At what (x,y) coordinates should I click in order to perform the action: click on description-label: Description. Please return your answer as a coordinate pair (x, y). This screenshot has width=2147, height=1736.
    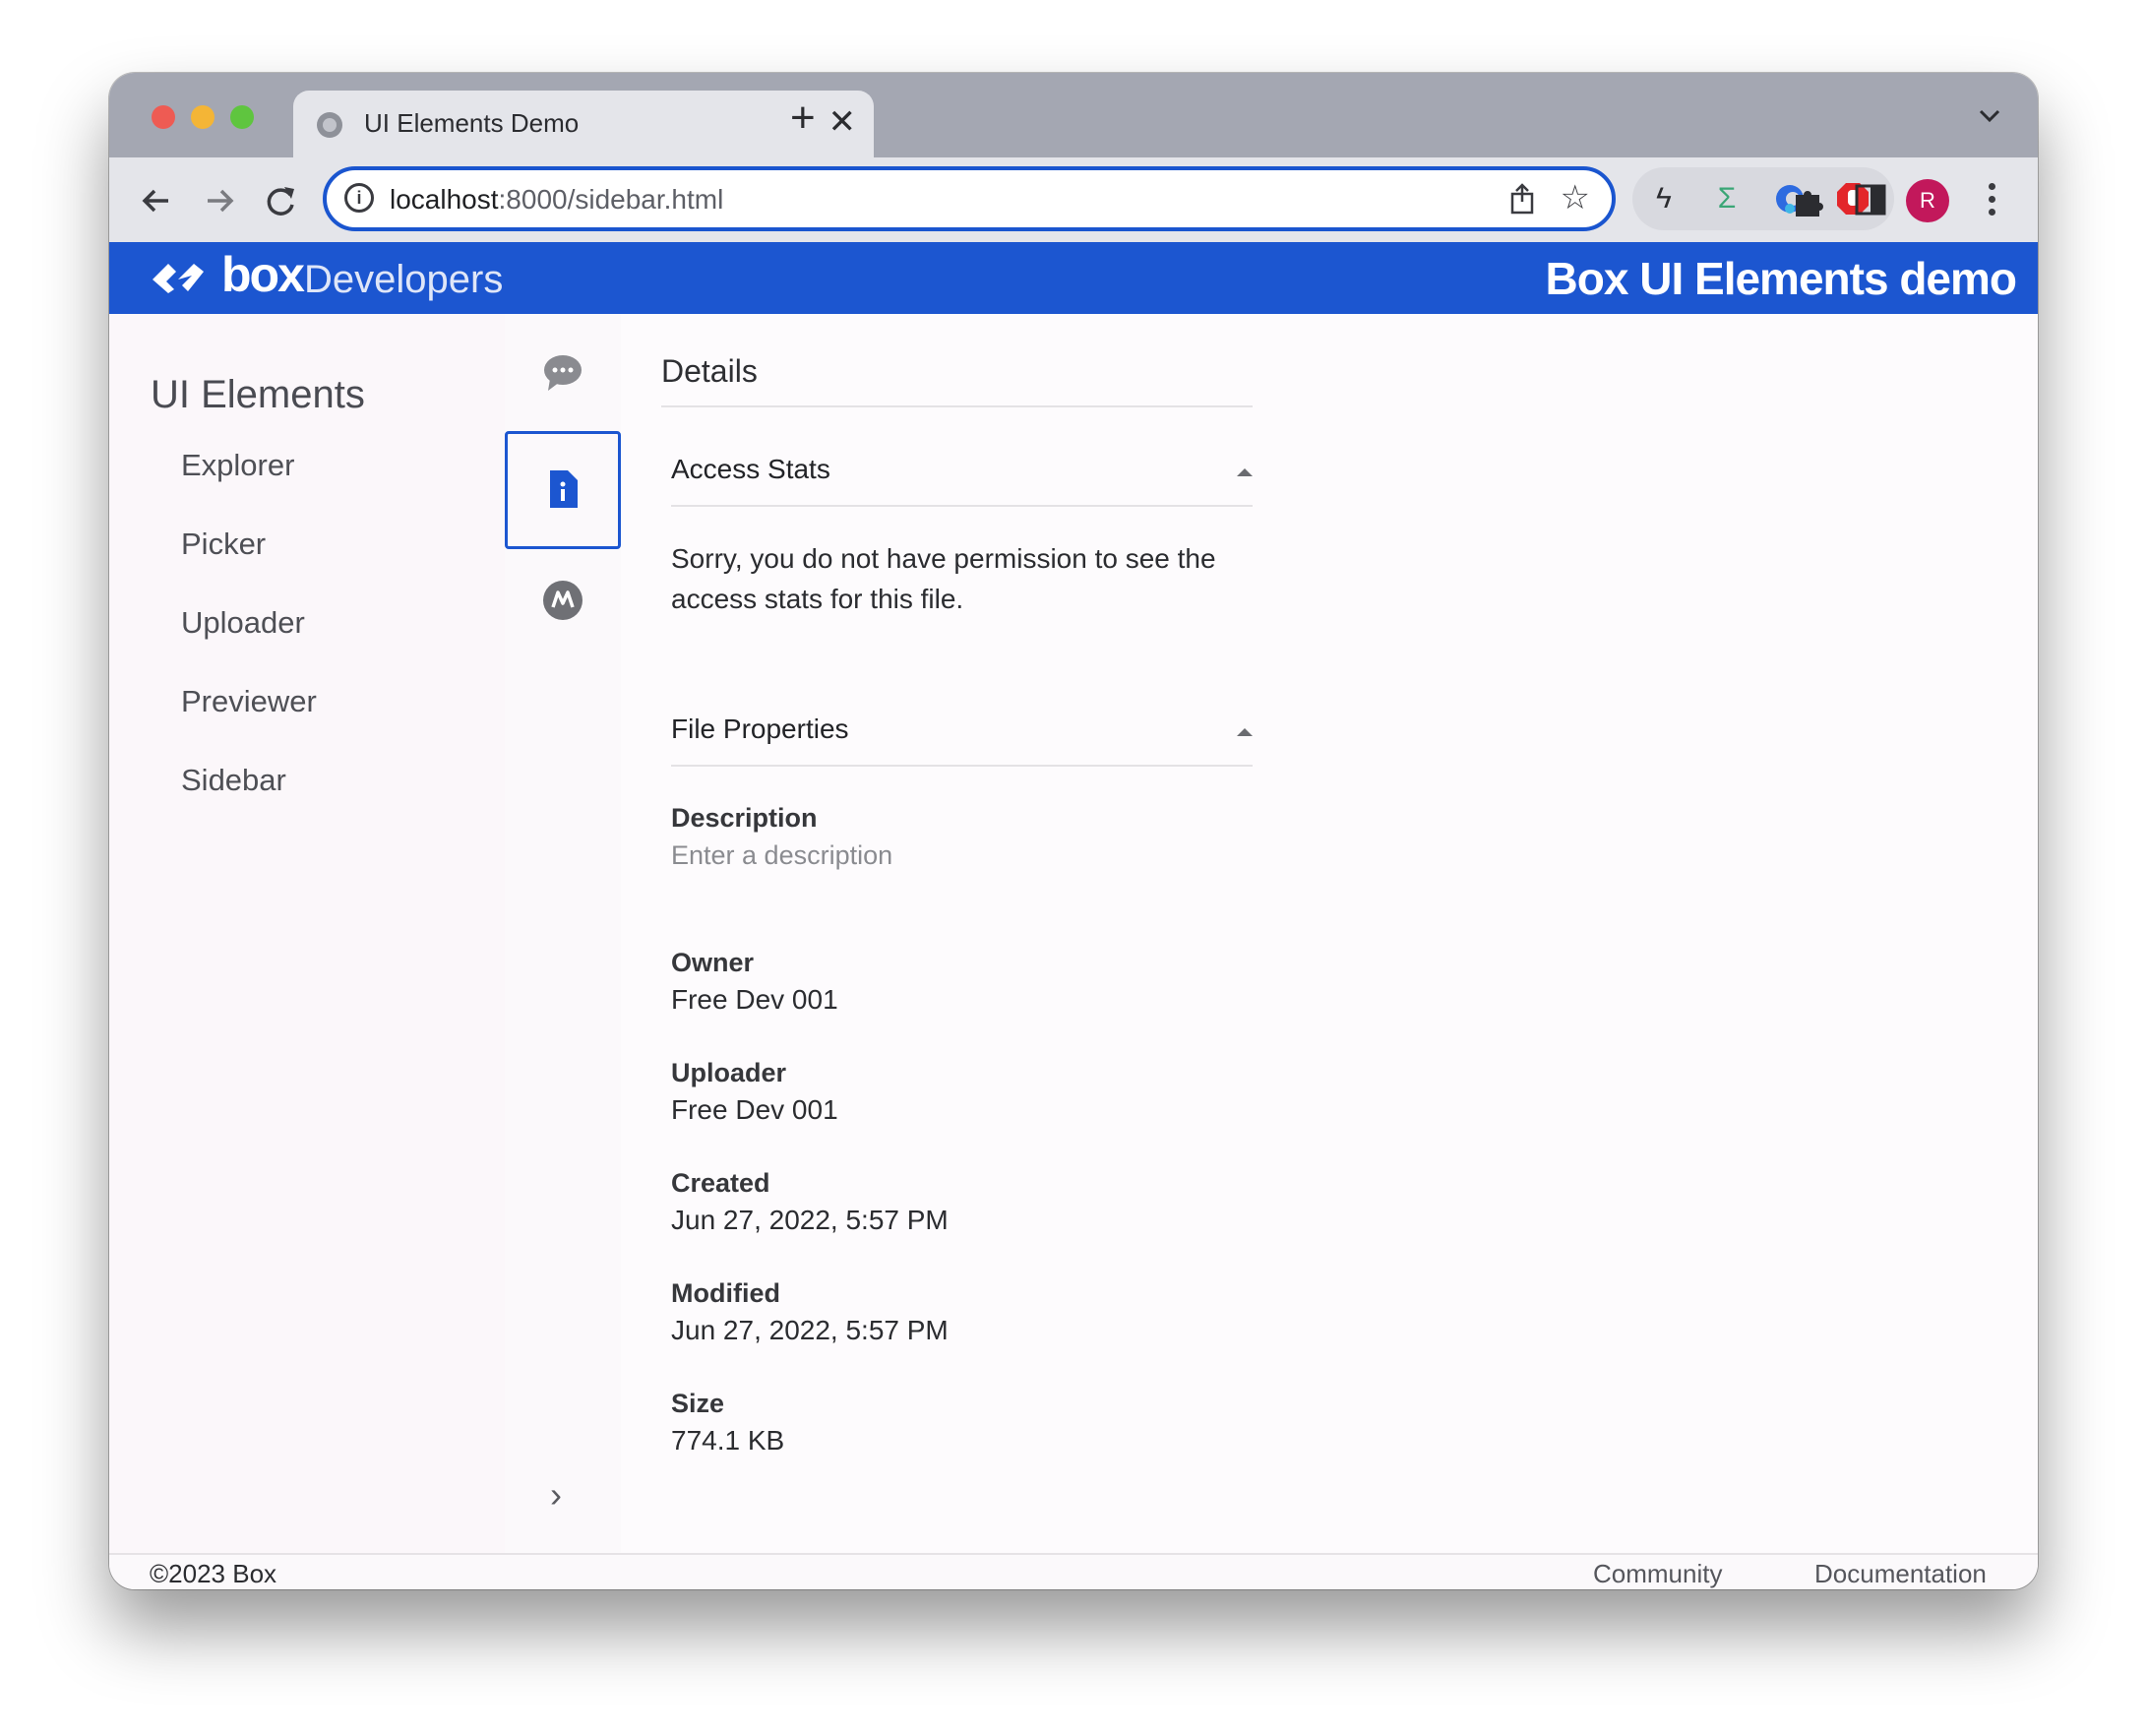
    Looking at the image, I should click on (745, 818).